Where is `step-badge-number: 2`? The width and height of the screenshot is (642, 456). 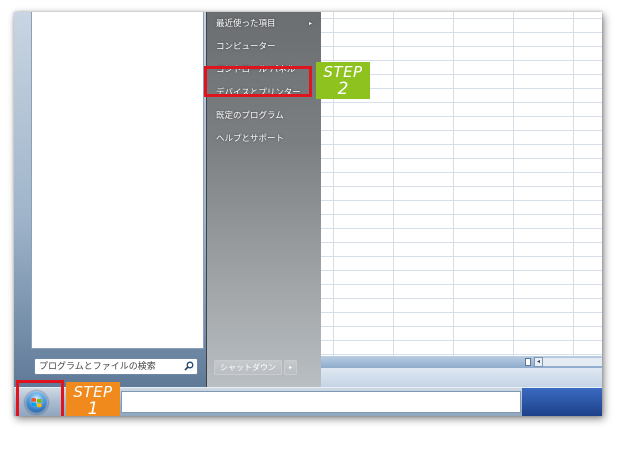 step-badge-number: 2 is located at coordinates (343, 89).